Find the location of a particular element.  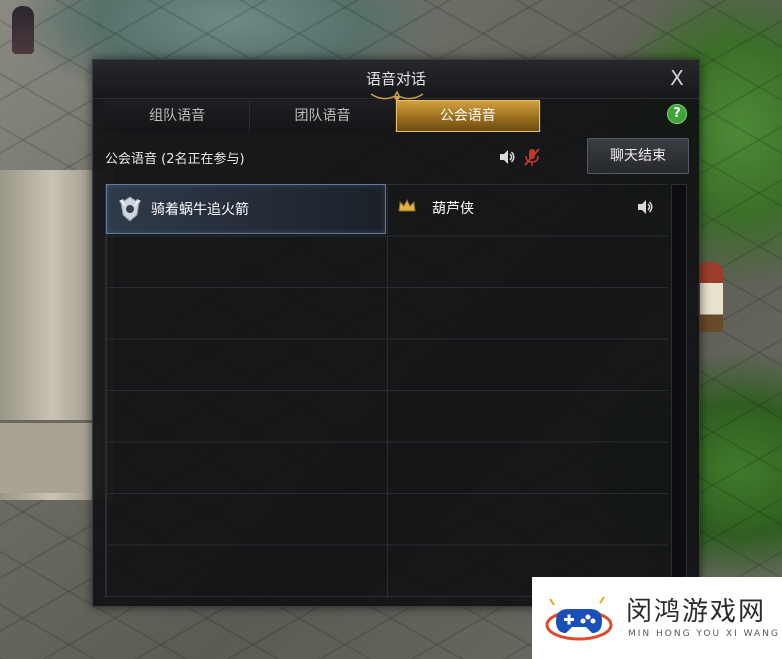

stone-pedestal-base is located at coordinates (50, 456).